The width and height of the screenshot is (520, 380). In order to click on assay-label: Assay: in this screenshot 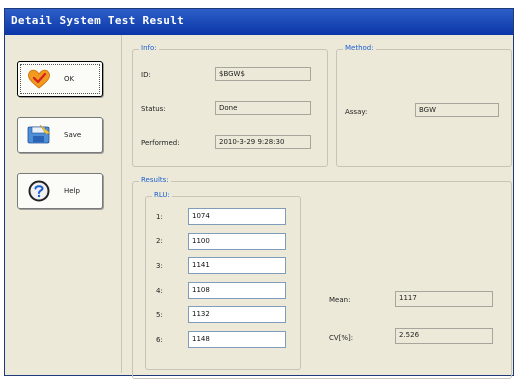, I will do `click(356, 112)`.